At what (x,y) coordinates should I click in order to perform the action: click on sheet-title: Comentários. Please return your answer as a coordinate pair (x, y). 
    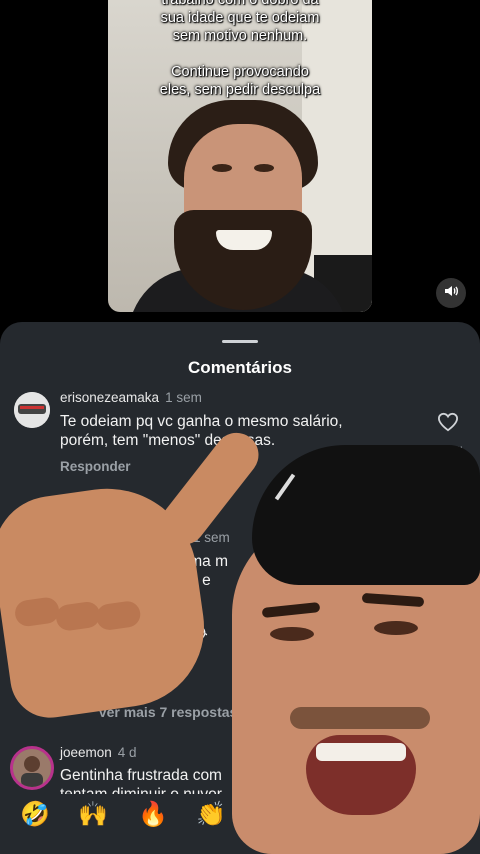
    Looking at the image, I should click on (240, 367).